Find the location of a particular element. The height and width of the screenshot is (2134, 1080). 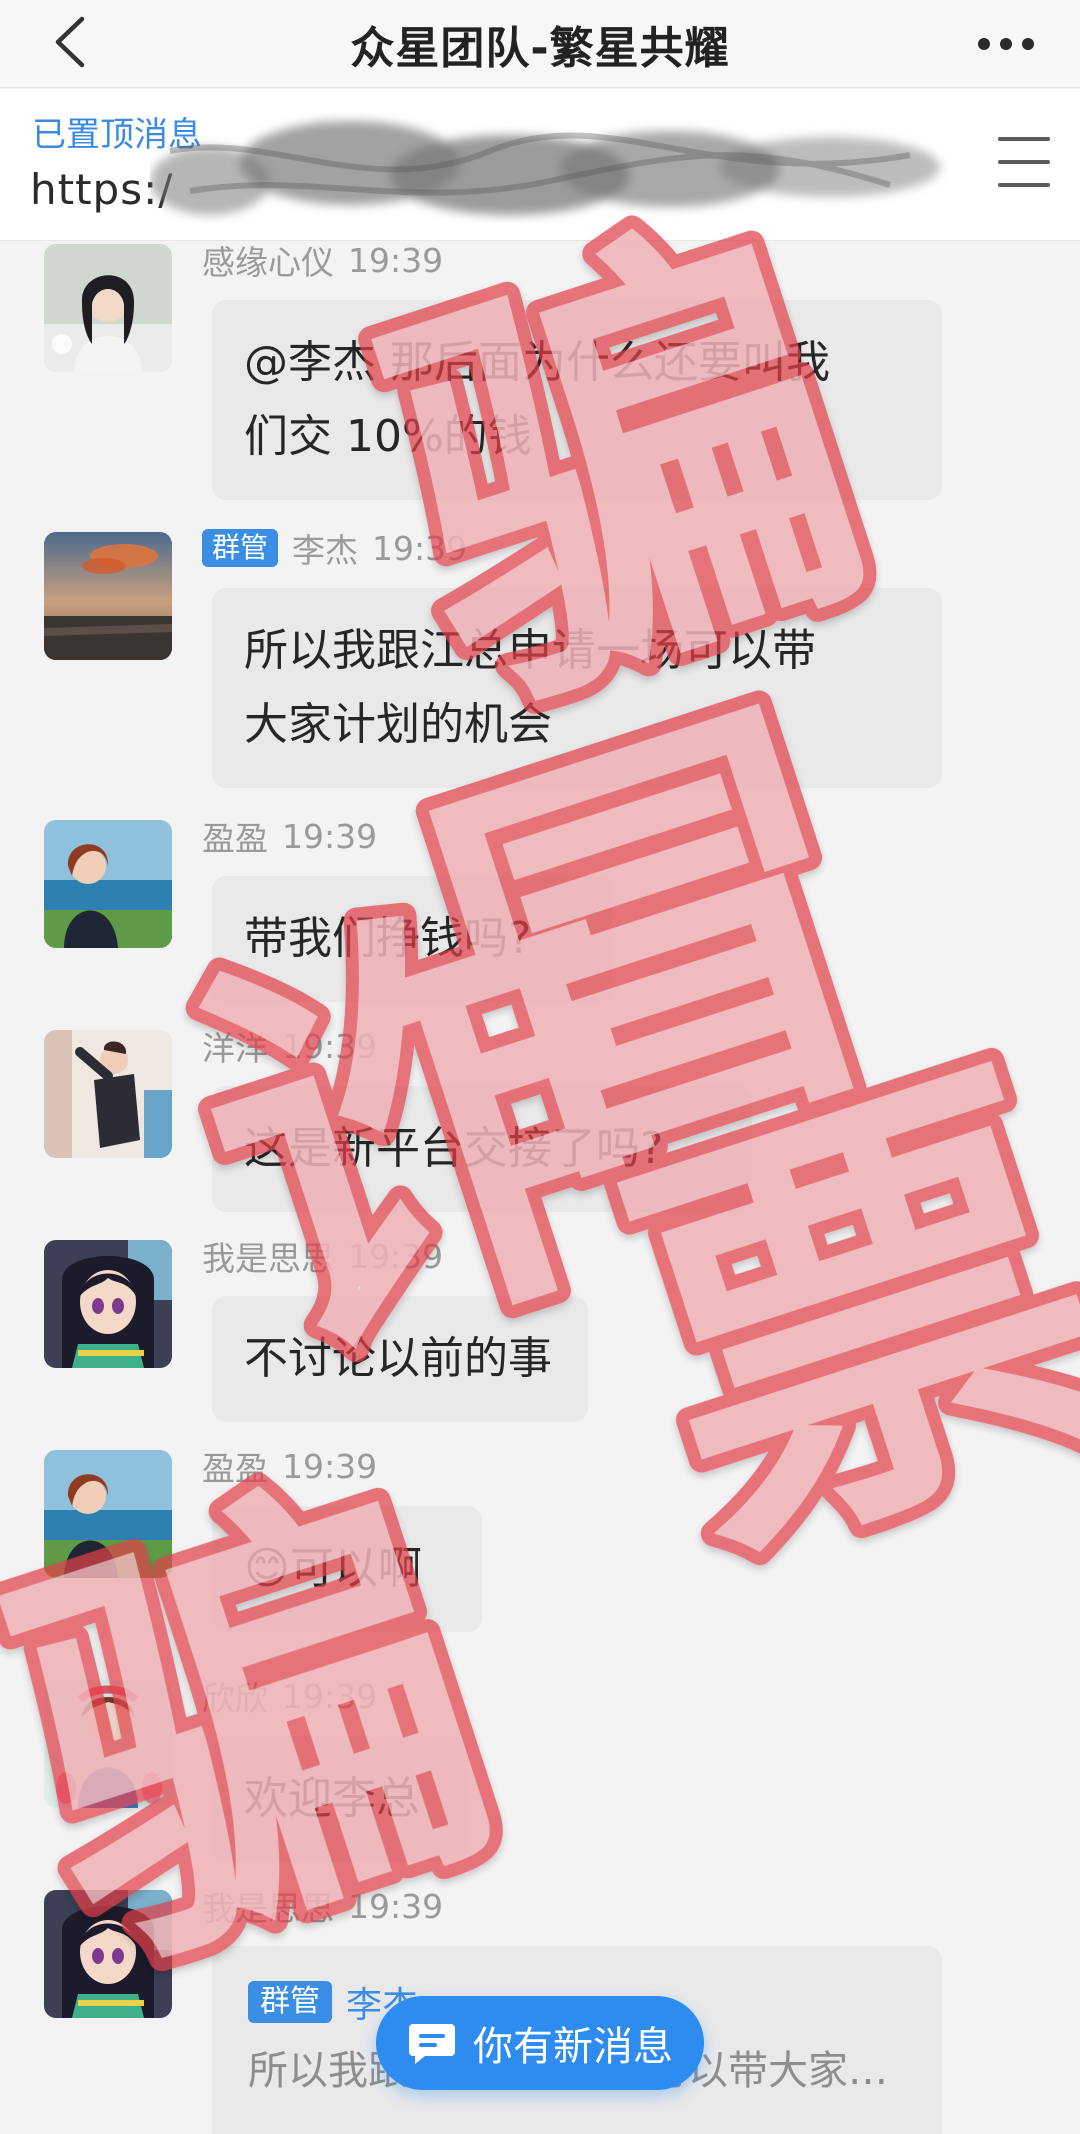

message-meta: 感缘心仪 19:39 is located at coordinates (323, 261).